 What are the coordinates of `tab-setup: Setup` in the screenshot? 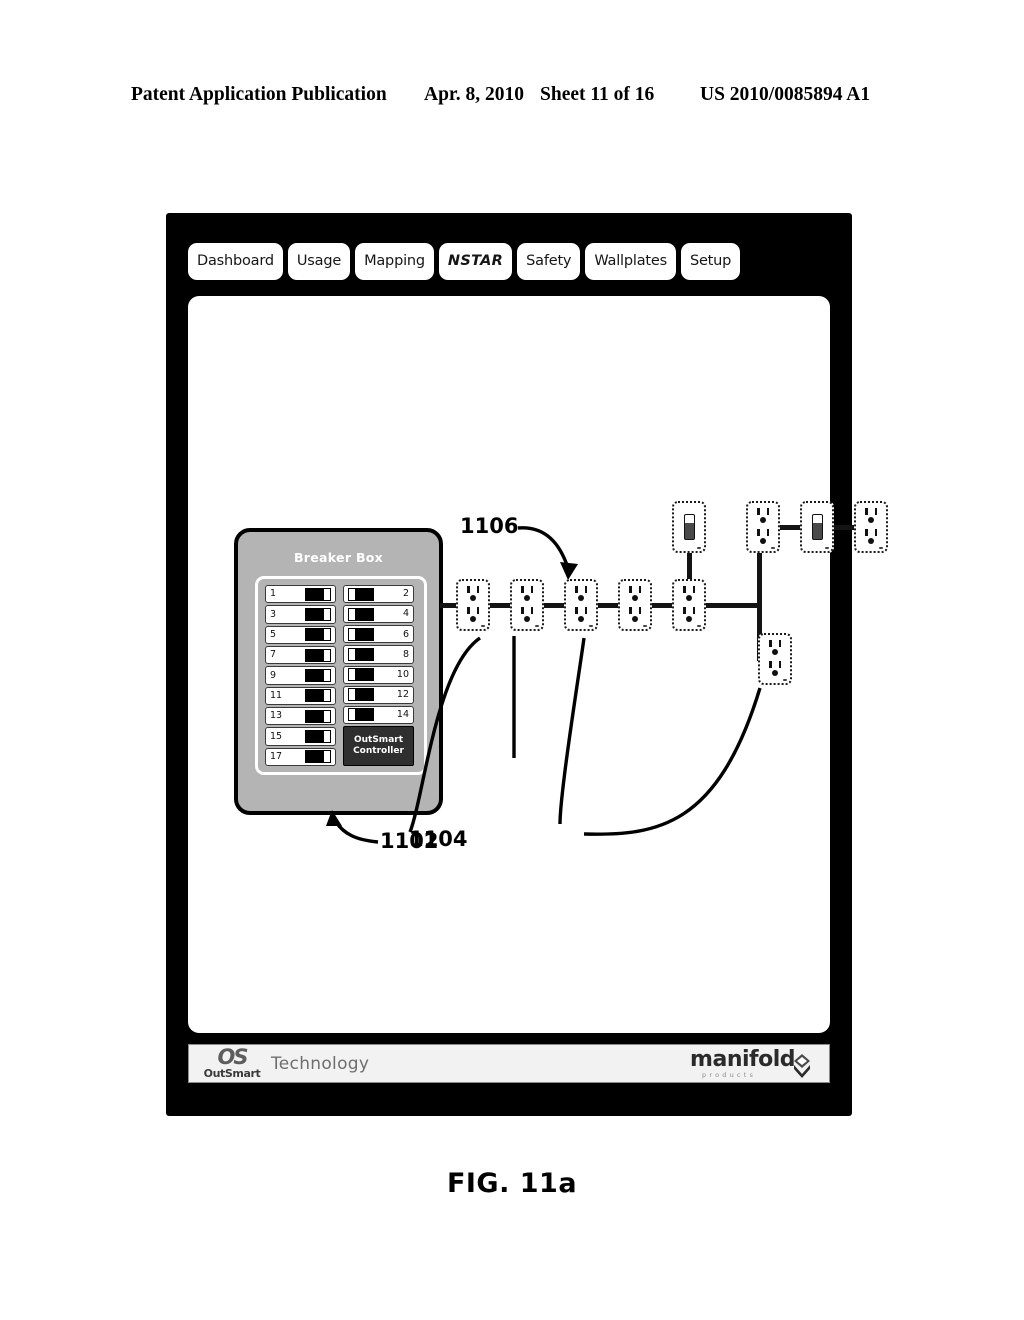 It's located at (710, 261).